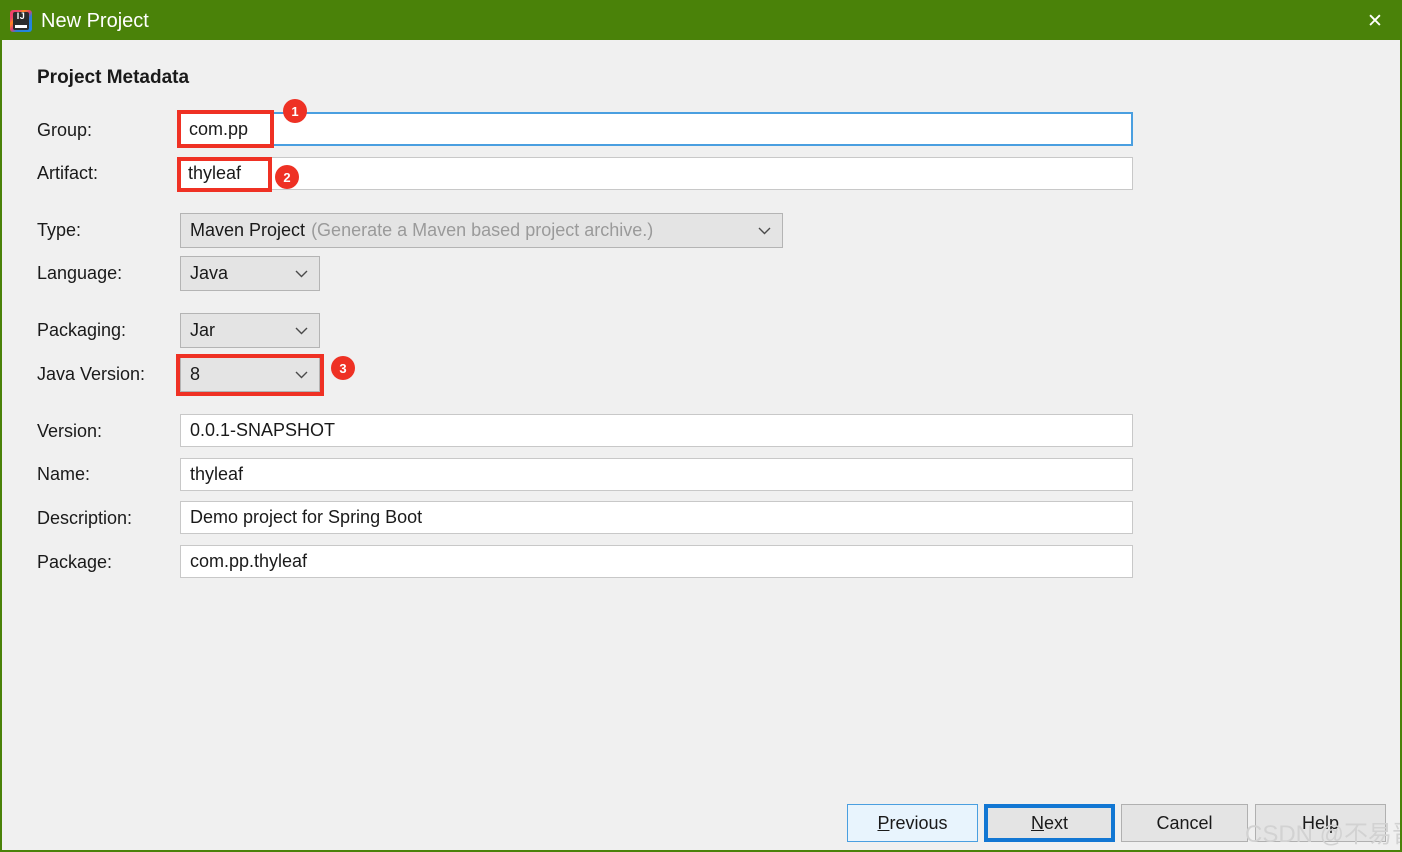 This screenshot has height=852, width=1402. I want to click on intellij-idea-icon: IJ, so click(21, 21).